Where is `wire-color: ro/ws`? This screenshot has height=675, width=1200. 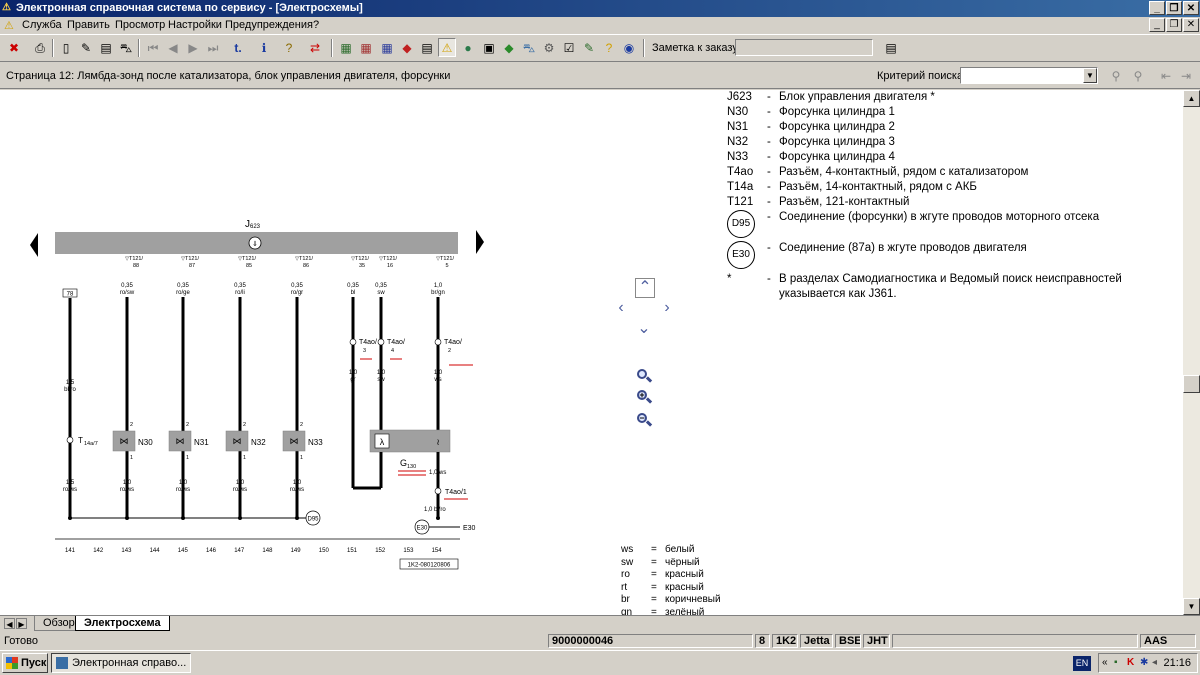
wire-color: ro/ws is located at coordinates (70, 490).